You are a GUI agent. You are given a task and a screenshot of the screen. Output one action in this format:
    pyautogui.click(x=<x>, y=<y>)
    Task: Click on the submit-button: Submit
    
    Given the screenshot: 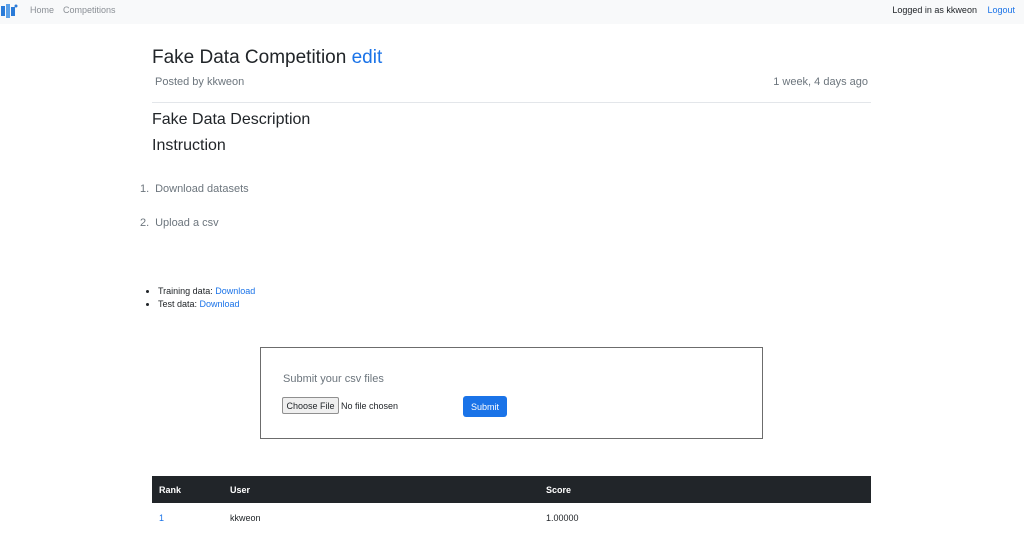 What is the action you would take?
    pyautogui.click(x=485, y=406)
    